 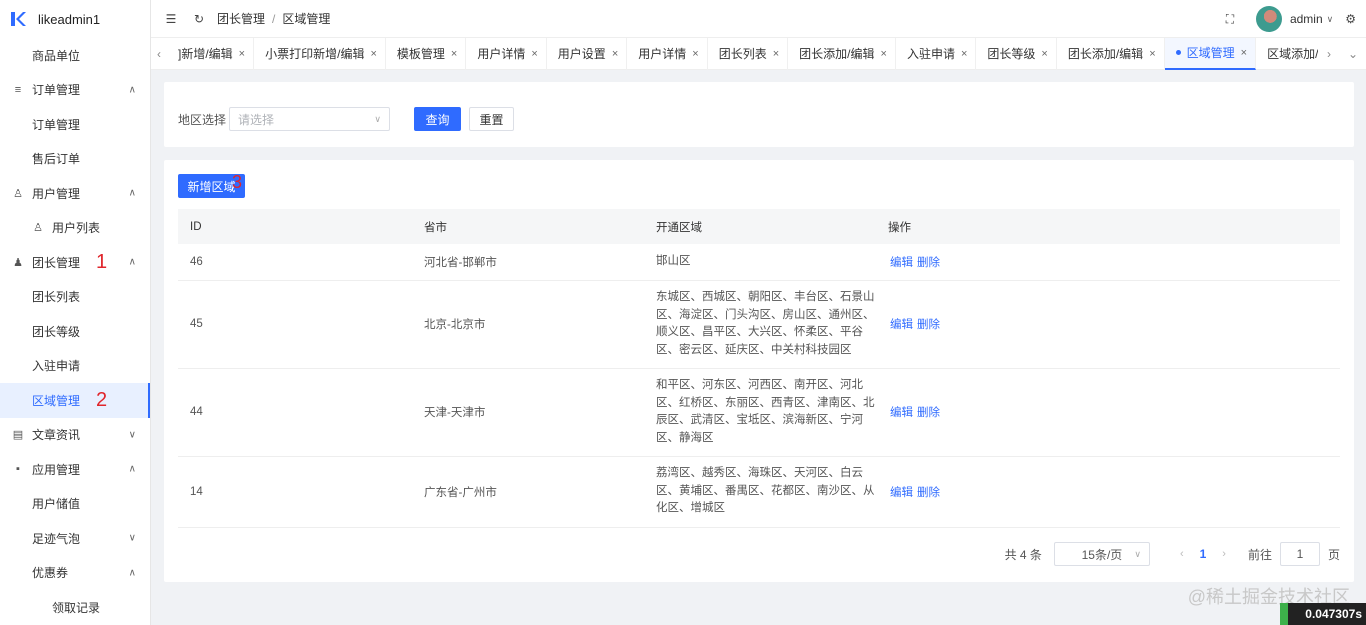 What do you see at coordinates (56, 262) in the screenshot?
I see `sidebar-item-label: 团长管理` at bounding box center [56, 262].